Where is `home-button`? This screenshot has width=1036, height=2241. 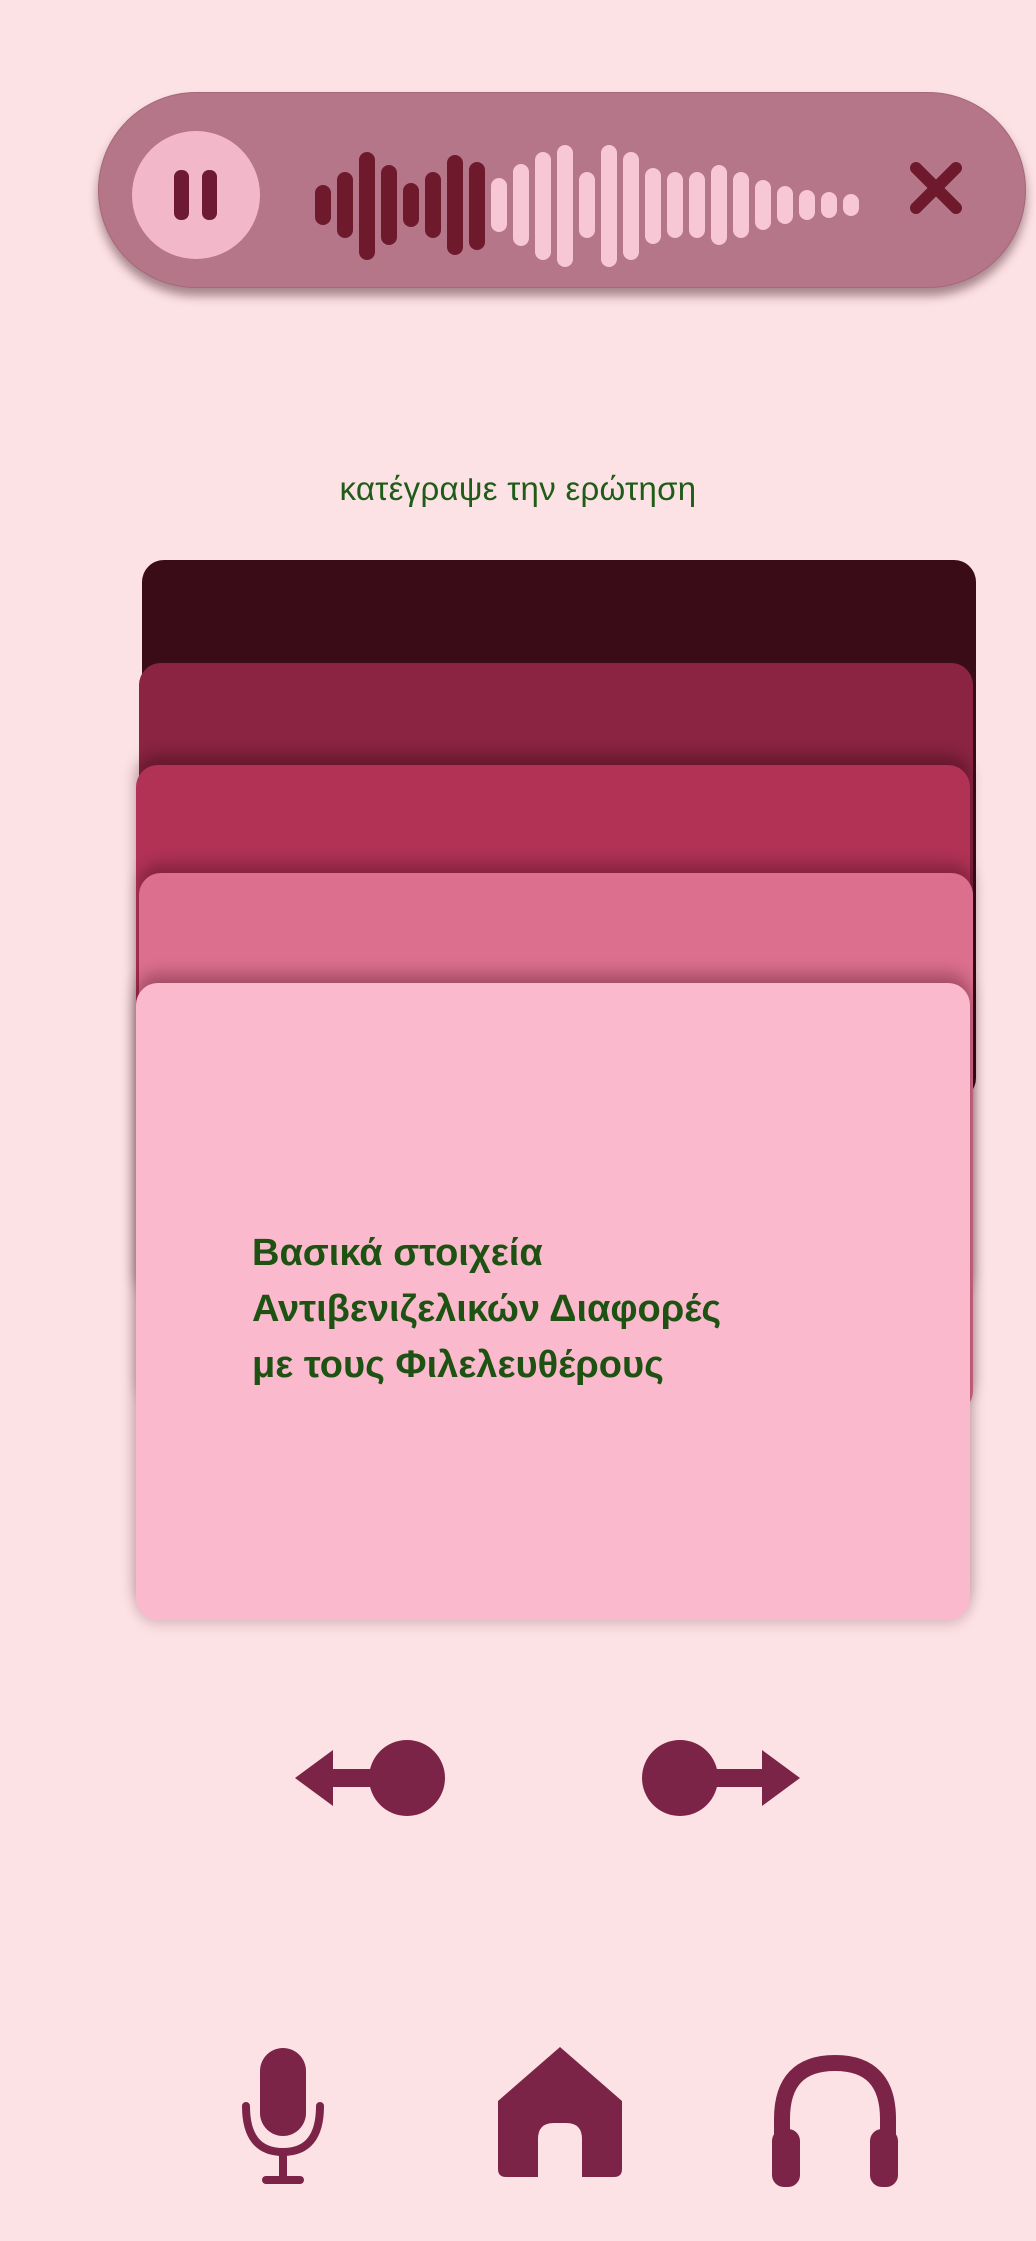 home-button is located at coordinates (560, 2111).